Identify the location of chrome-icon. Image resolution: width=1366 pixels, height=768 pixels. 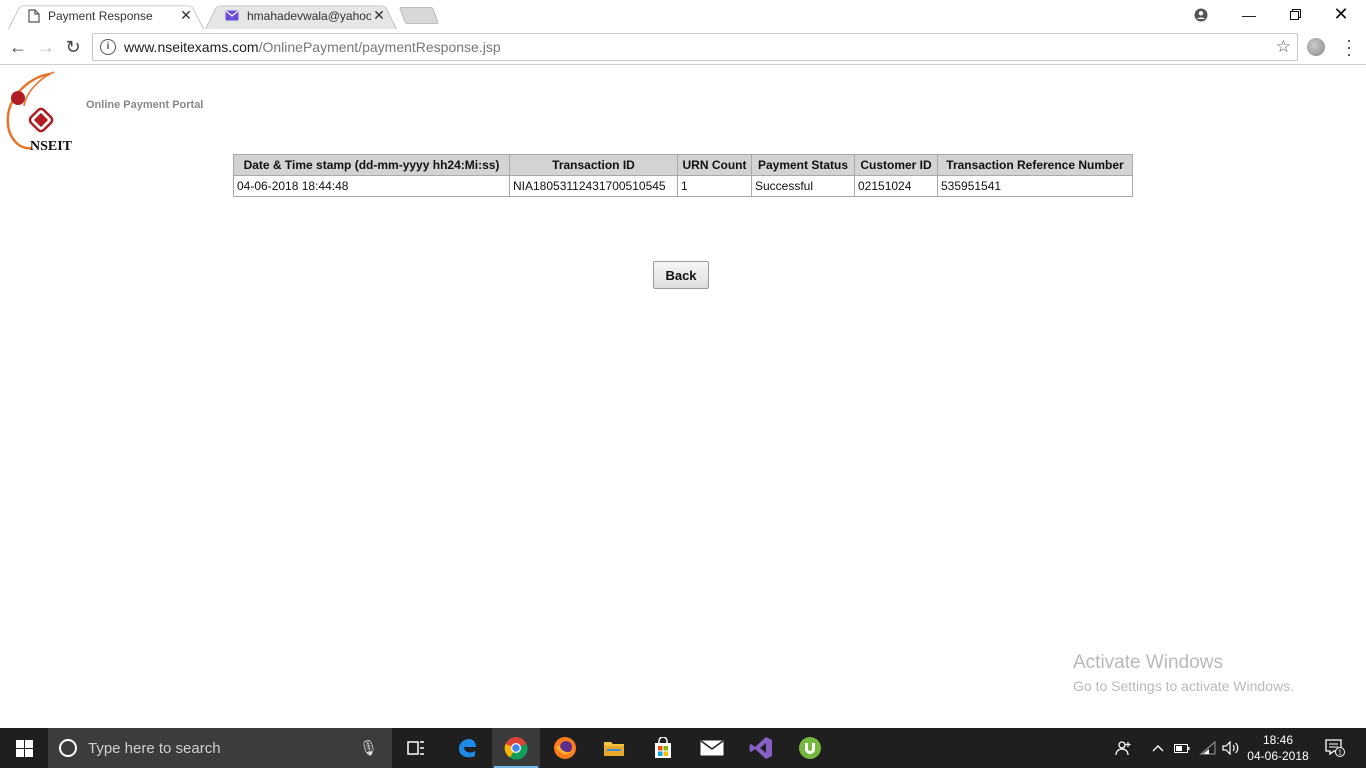
(516, 748).